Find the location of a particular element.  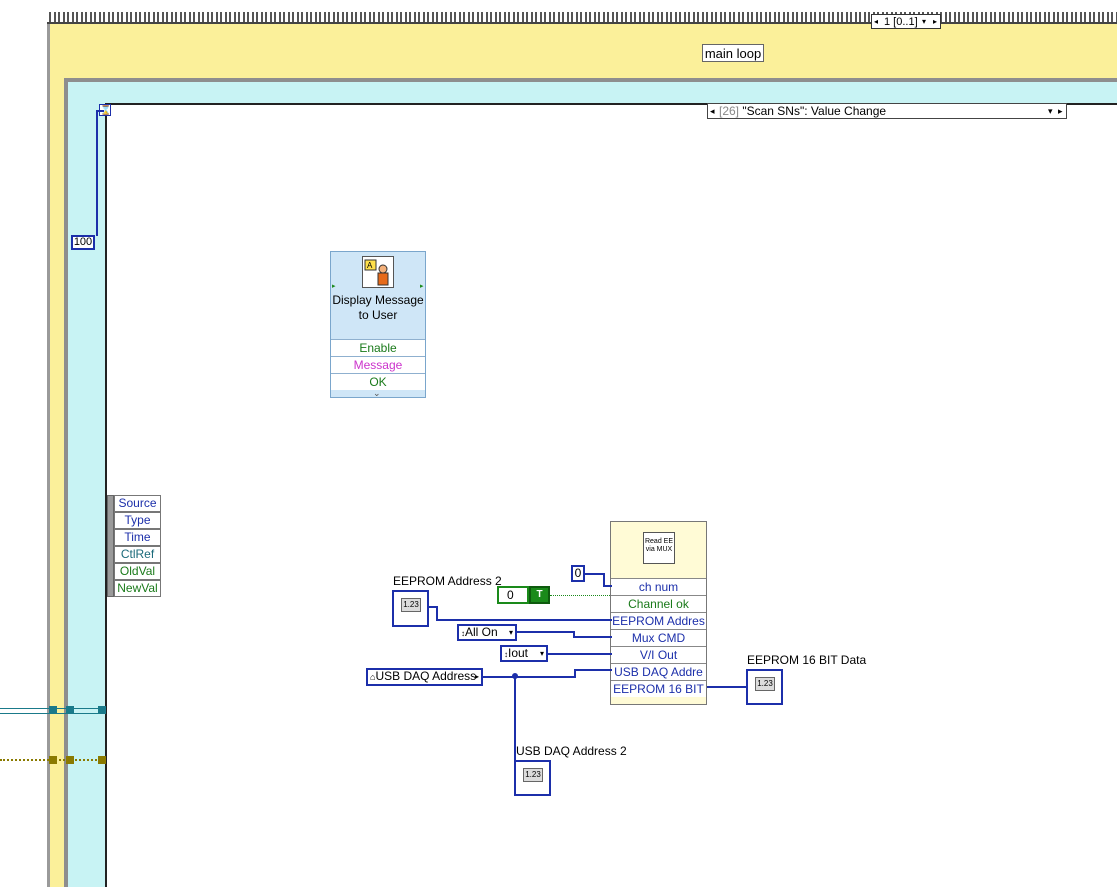

expand-chevron-icon: ⌄ is located at coordinates (377, 393).